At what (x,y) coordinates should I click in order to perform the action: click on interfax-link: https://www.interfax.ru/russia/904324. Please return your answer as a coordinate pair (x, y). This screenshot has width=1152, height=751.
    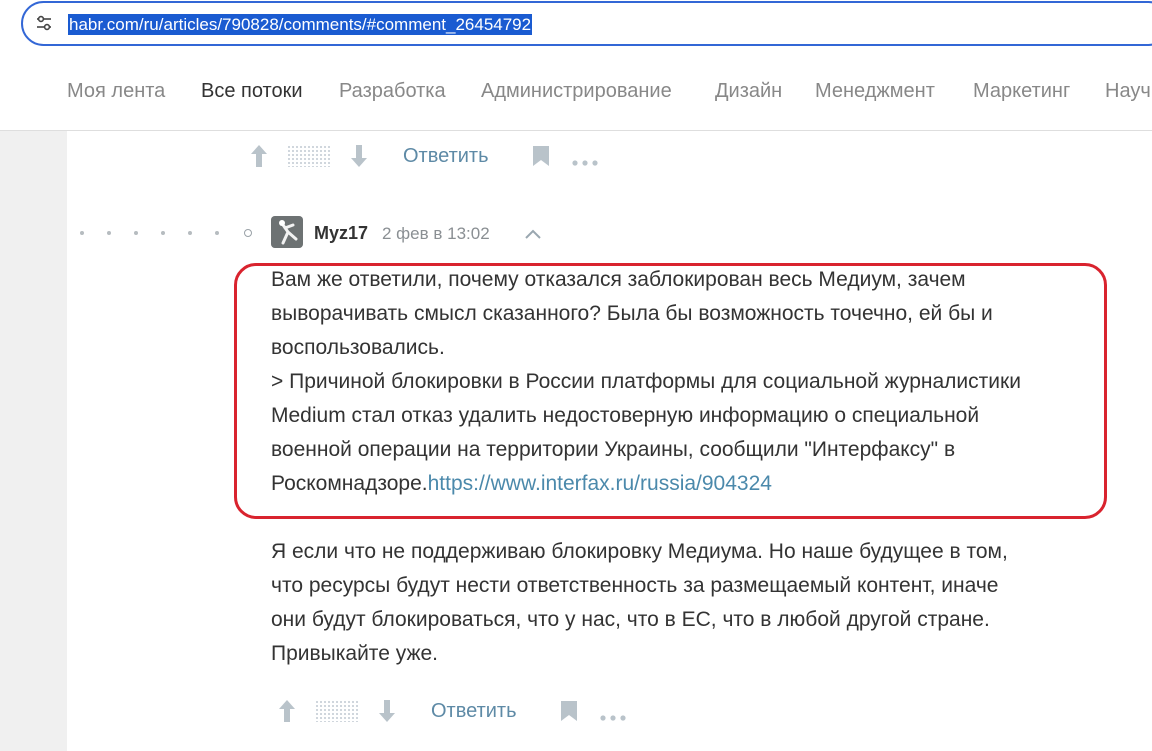
    Looking at the image, I should click on (600, 483).